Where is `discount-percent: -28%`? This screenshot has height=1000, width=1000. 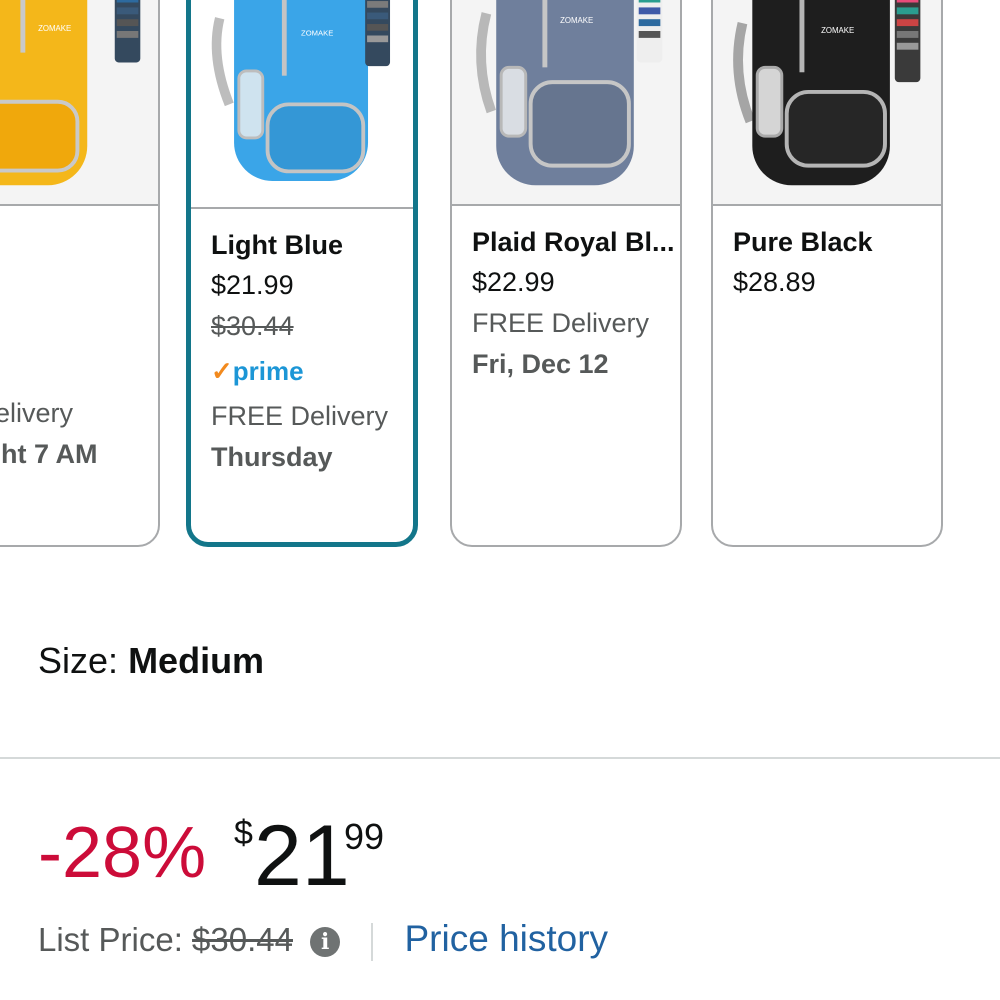
discount-percent: -28% is located at coordinates (122, 853).